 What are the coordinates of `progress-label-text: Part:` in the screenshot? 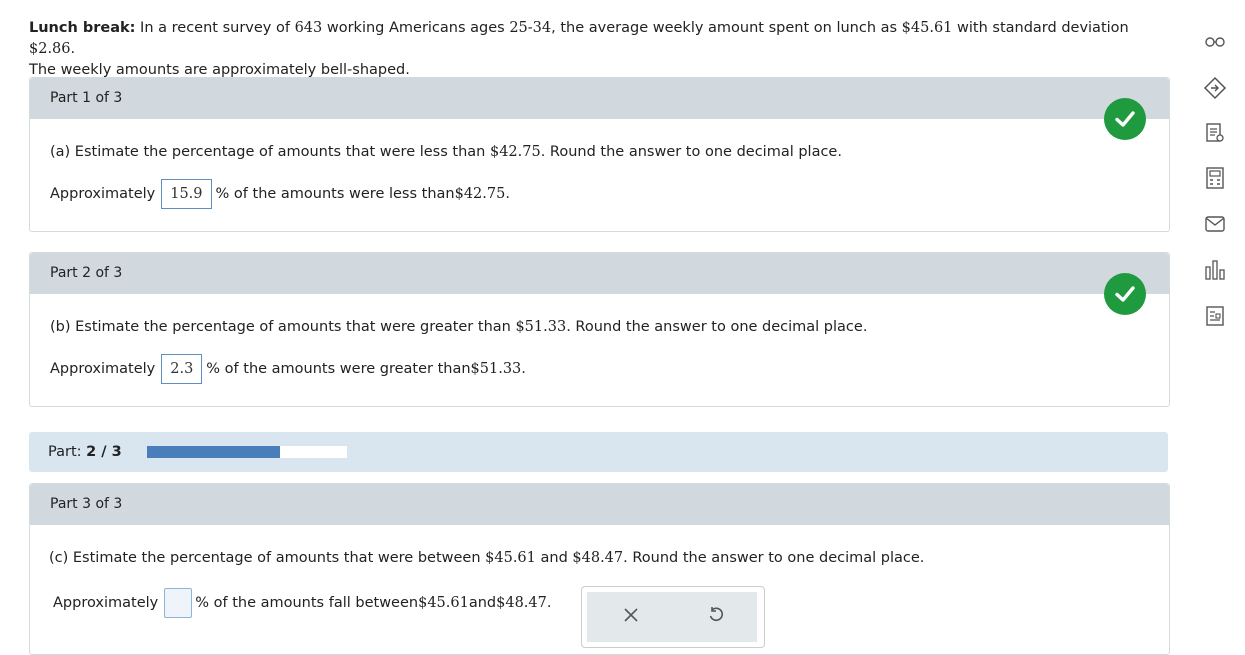 It's located at (67, 452).